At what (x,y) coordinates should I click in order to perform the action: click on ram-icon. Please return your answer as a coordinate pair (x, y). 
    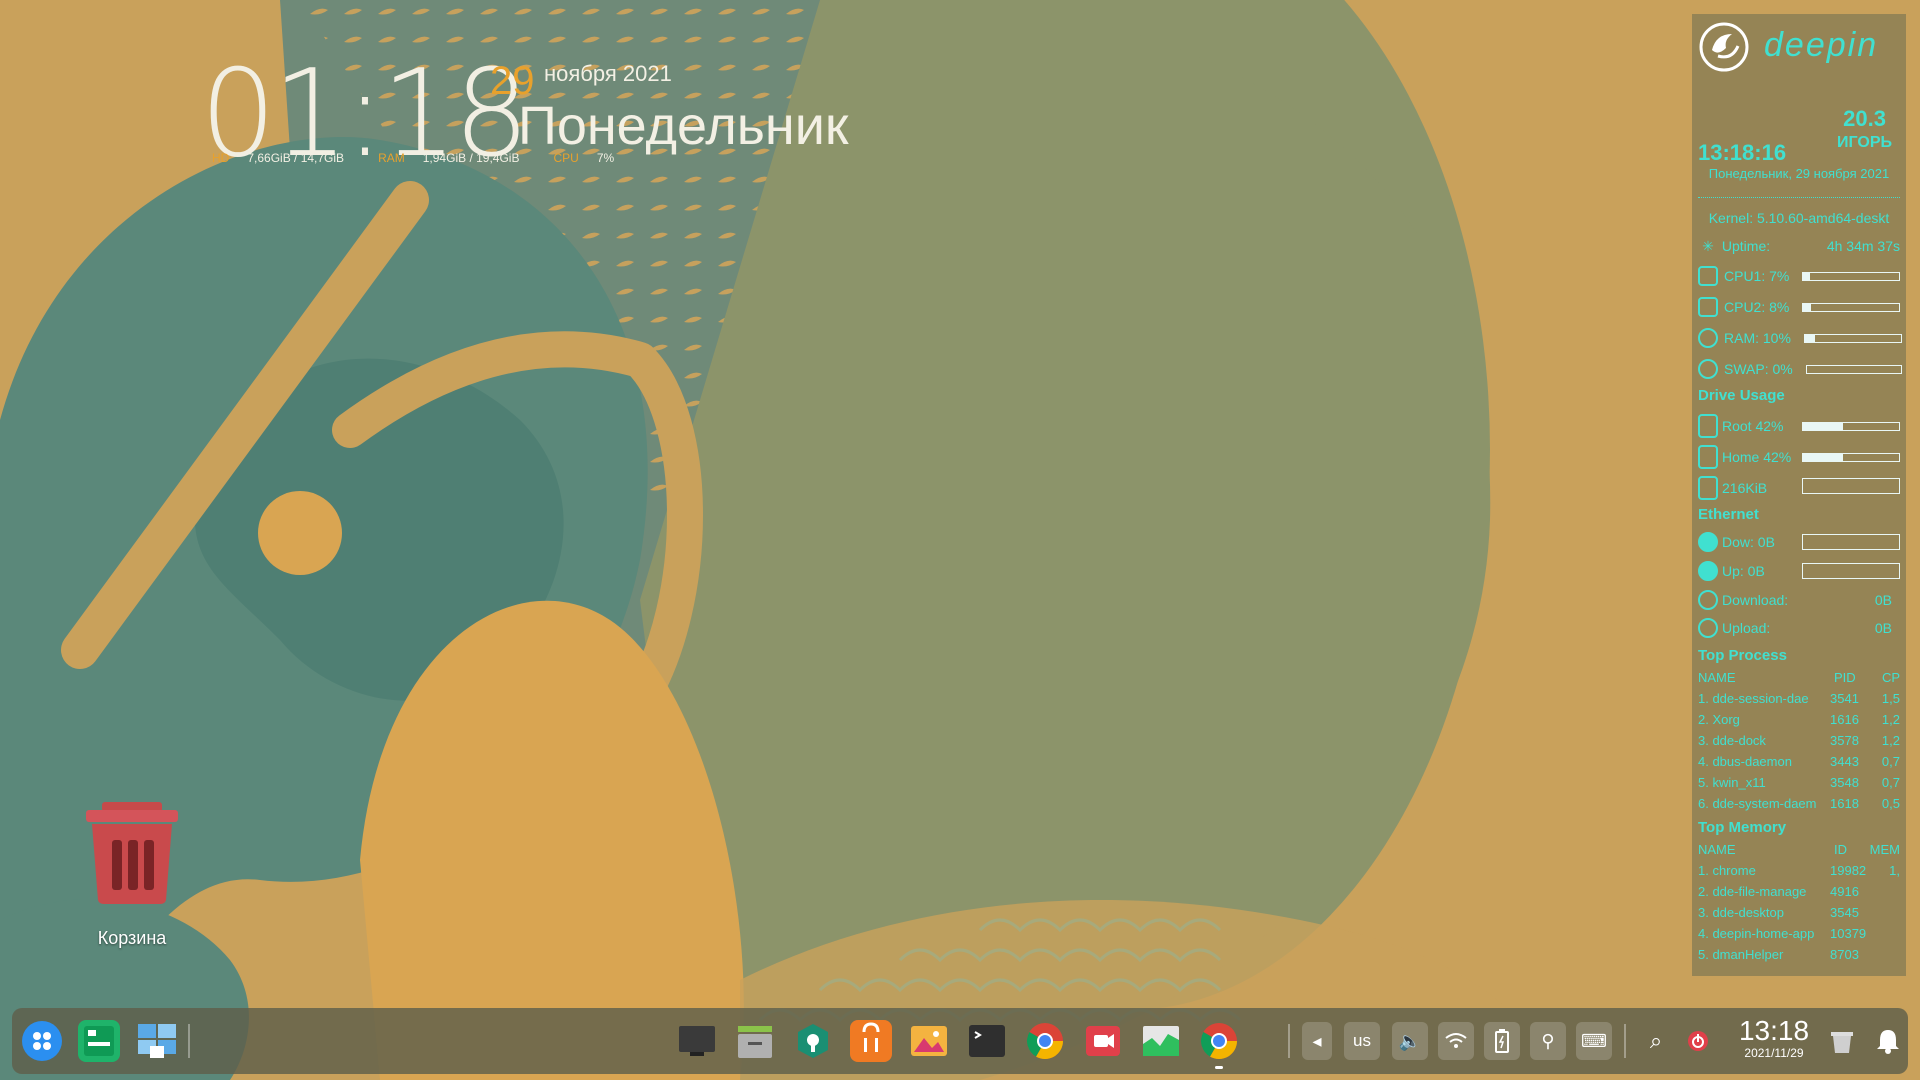
    Looking at the image, I should click on (1708, 338).